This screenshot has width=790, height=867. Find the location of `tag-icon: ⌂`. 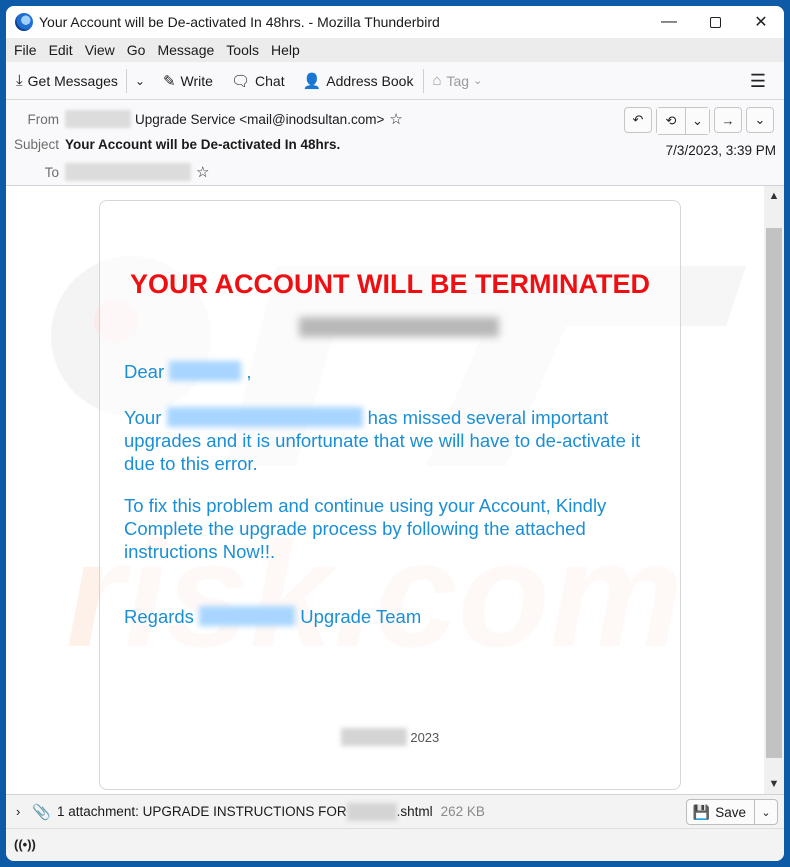

tag-icon: ⌂ is located at coordinates (437, 80).